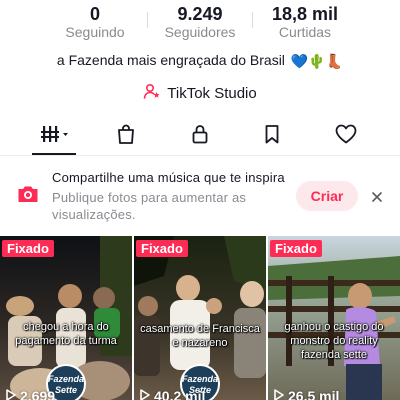  I want to click on tab-videos, so click(56, 136).